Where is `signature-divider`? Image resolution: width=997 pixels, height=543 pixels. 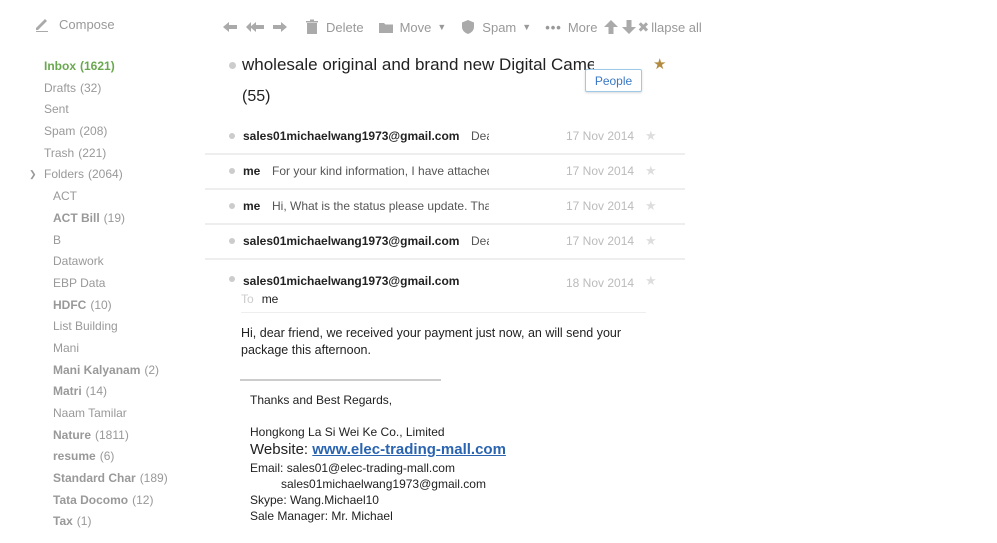
signature-divider is located at coordinates (340, 380).